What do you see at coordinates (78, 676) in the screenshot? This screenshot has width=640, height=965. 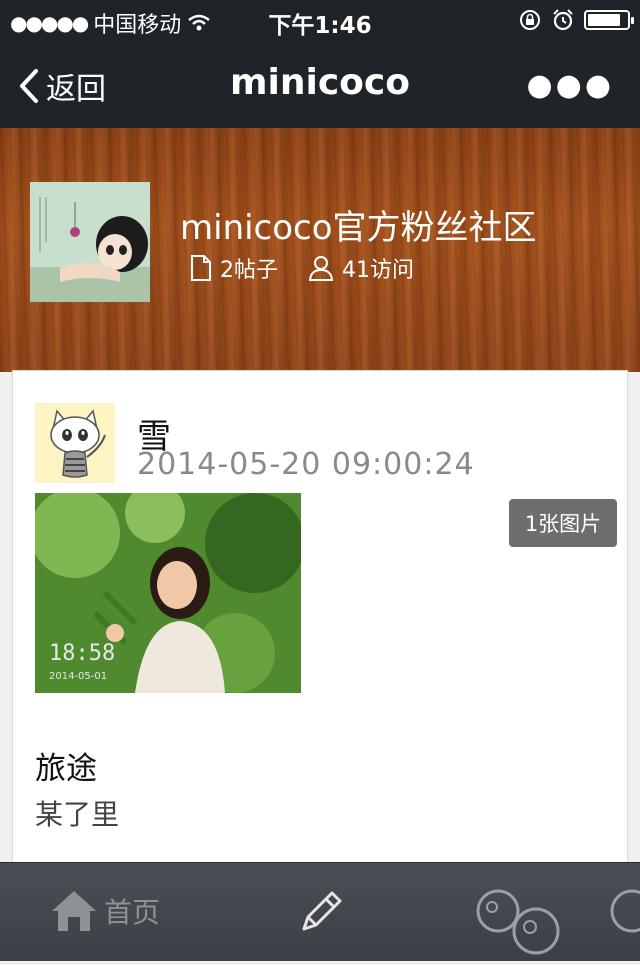 I see `photo-overlay-date: 2014-05-01` at bounding box center [78, 676].